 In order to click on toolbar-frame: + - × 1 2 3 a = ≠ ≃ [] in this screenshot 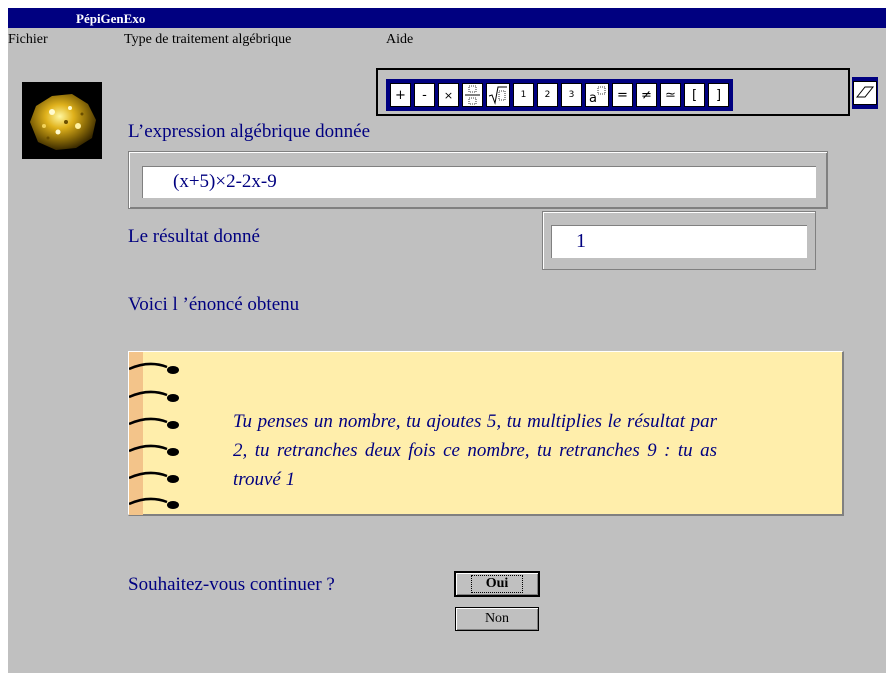, I will do `click(613, 92)`.